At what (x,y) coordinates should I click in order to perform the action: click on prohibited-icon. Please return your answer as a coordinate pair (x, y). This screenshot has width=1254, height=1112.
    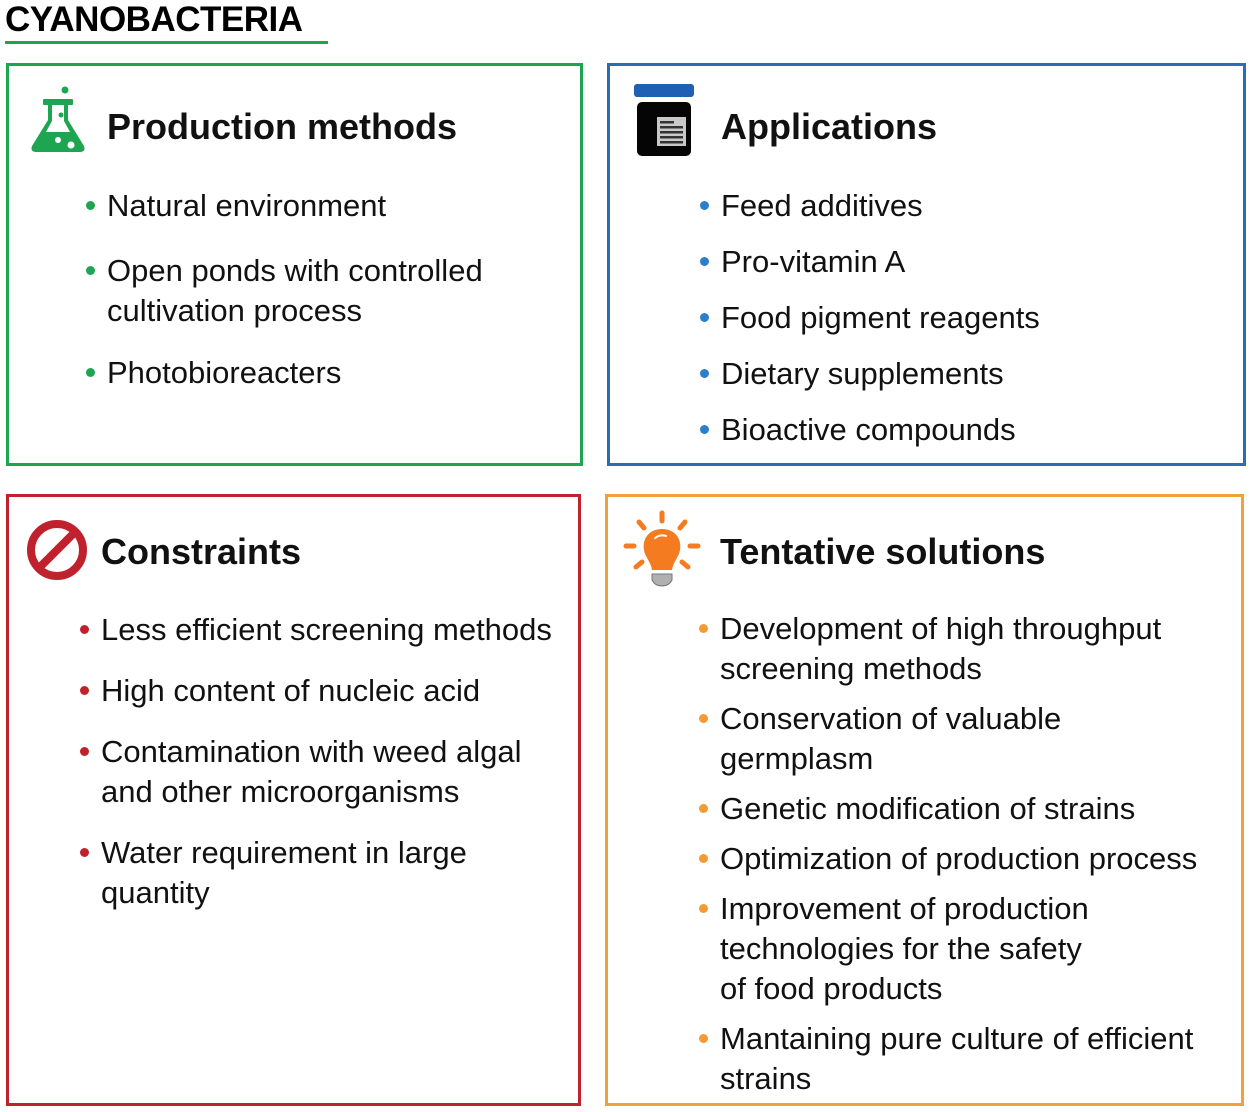
    Looking at the image, I should click on (57, 550).